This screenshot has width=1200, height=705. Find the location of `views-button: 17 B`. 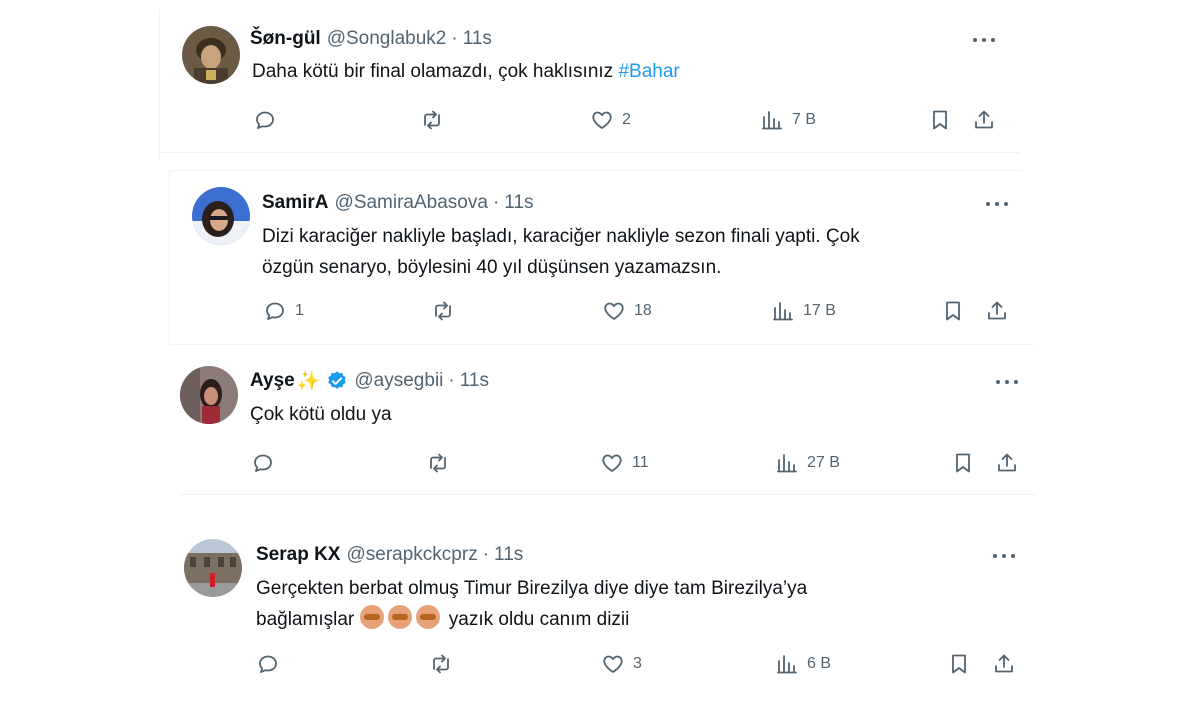

views-button: 17 B is located at coordinates (803, 311).